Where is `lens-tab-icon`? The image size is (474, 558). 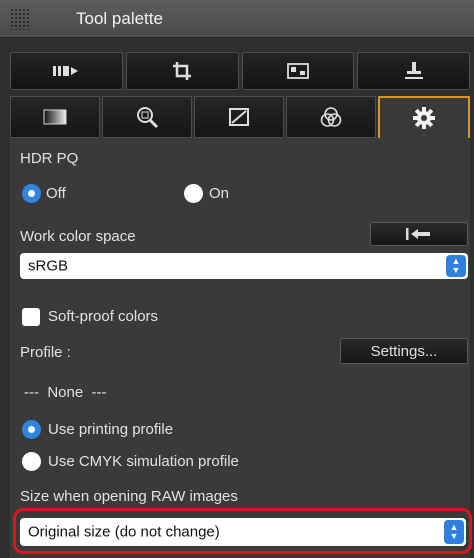 lens-tab-icon is located at coordinates (239, 117).